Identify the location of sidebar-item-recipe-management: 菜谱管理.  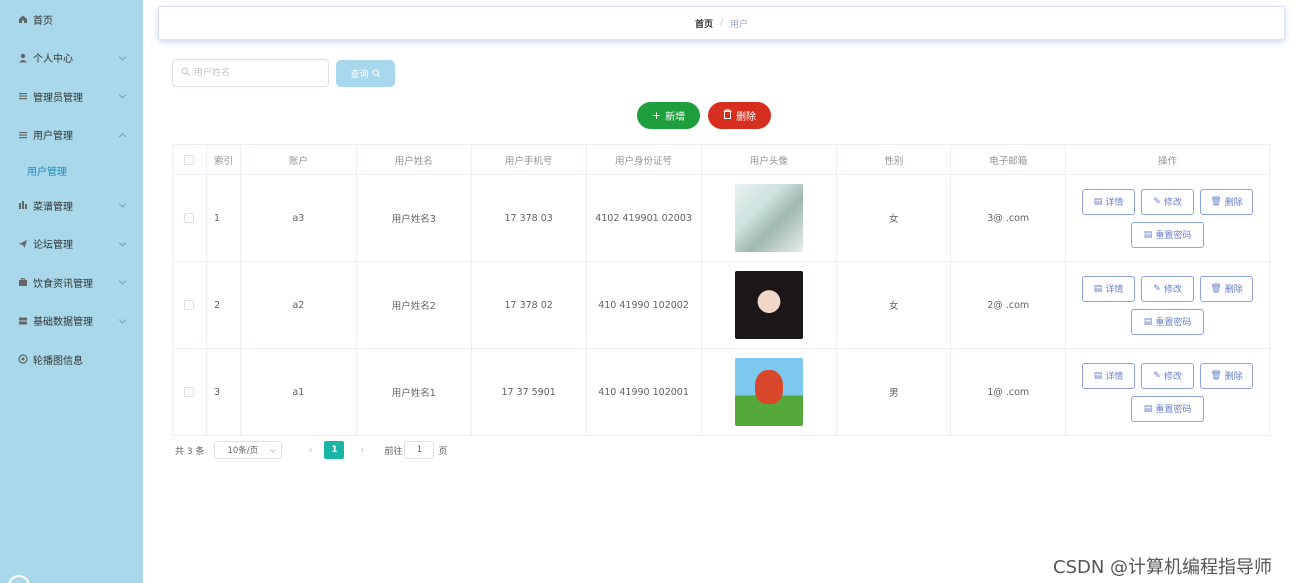
(71, 205).